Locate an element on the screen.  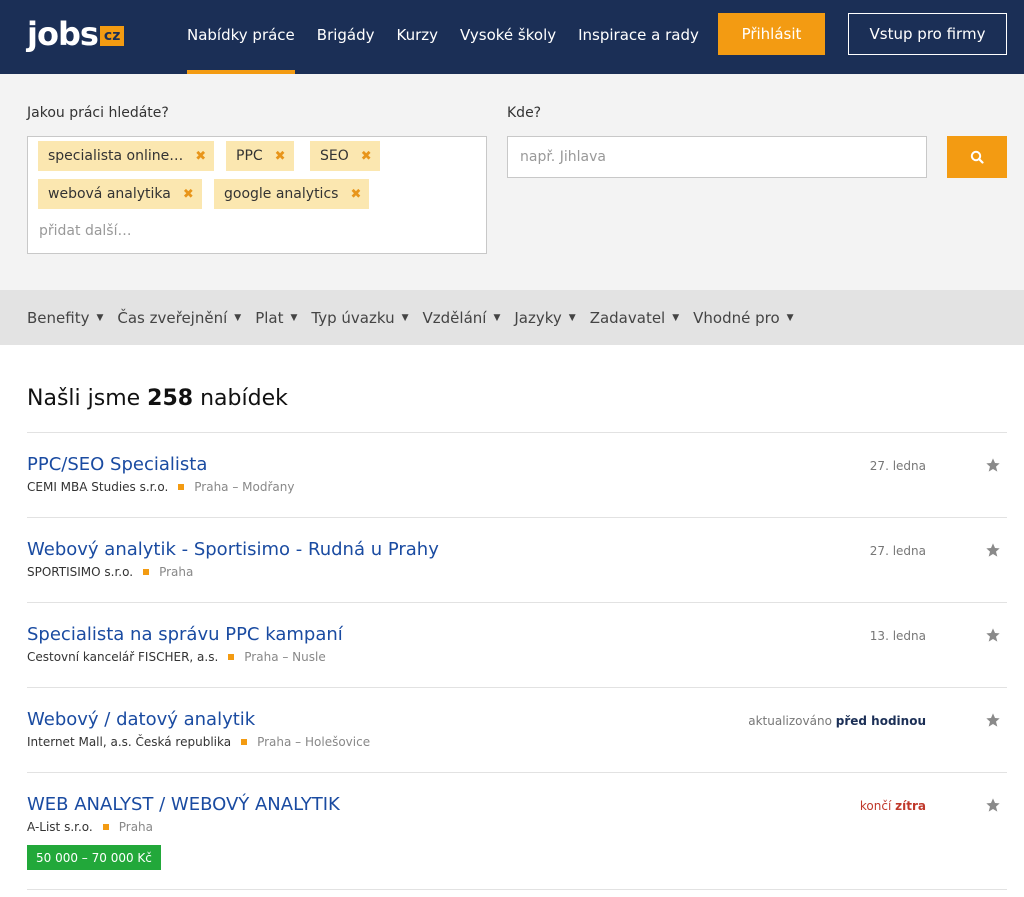
job-location: Praha – Holešovice is located at coordinates (314, 742).